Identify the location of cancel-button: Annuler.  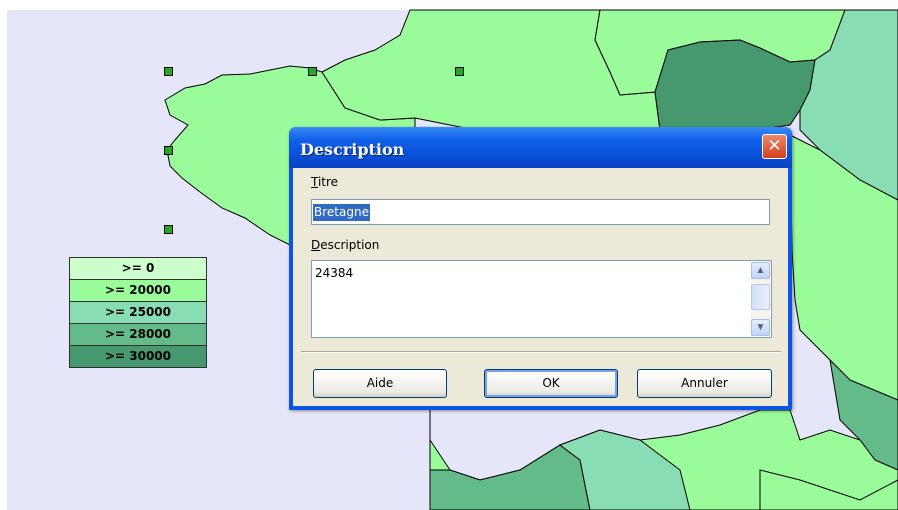
(704, 383).